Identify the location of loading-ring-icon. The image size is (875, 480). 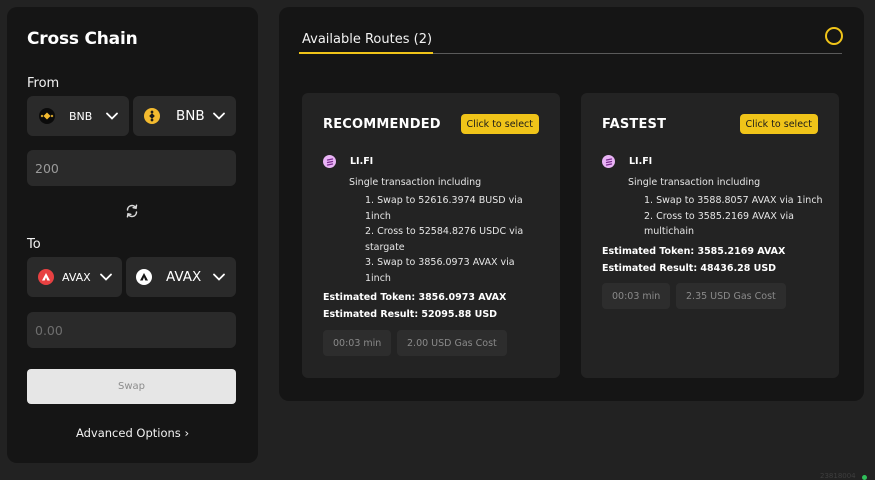
(834, 36).